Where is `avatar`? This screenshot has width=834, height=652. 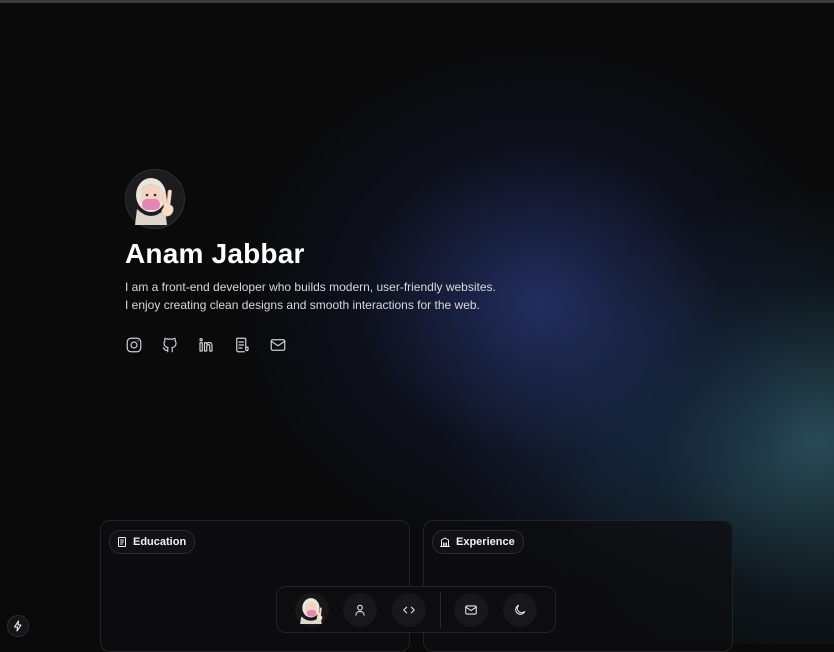
avatar is located at coordinates (155, 199).